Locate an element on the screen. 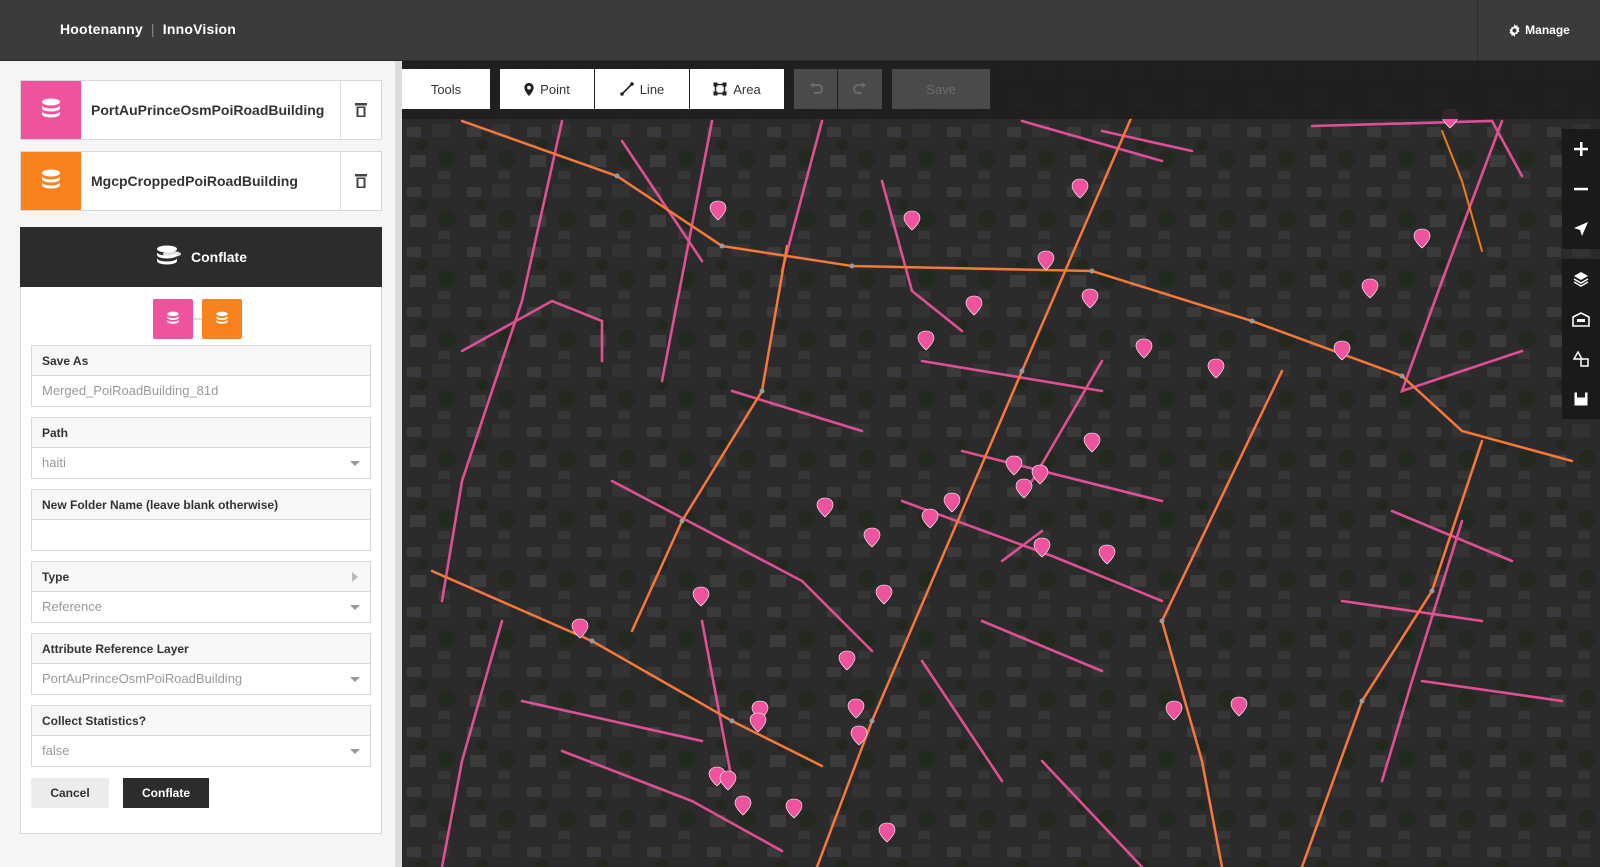  field-label: Collect Statistics? is located at coordinates (201, 721).